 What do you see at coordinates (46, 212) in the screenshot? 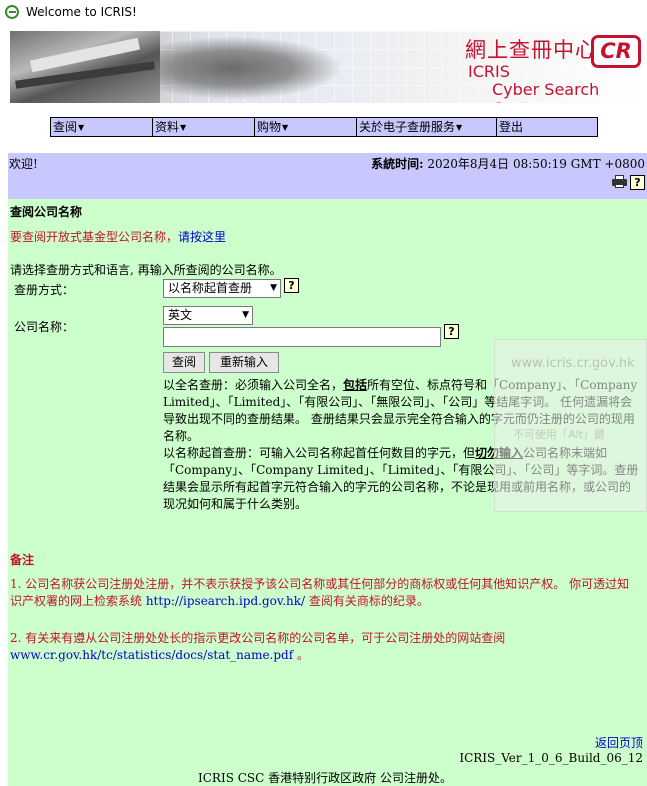
I see `page-title: 查阅公司名称` at bounding box center [46, 212].